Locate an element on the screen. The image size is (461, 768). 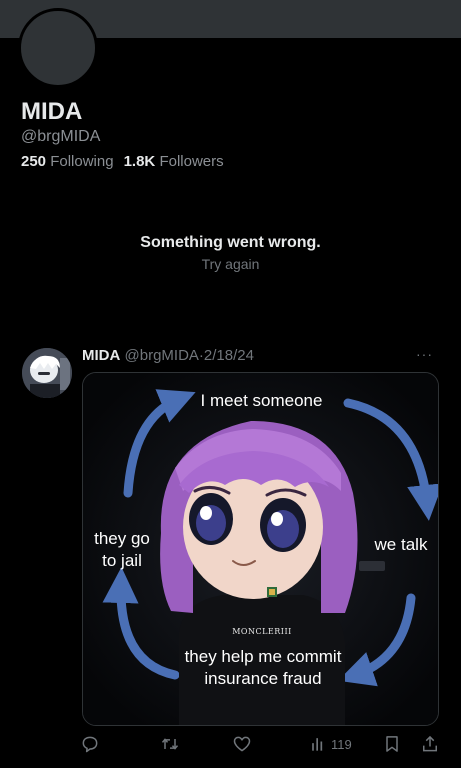
repost-icon is located at coordinates (170, 744).